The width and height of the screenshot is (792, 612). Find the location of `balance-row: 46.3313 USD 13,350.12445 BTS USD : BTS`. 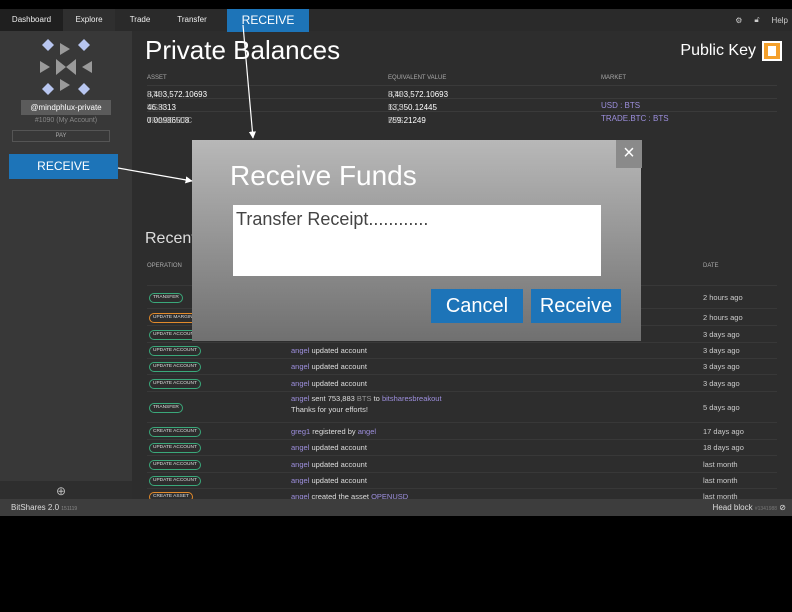

balance-row: 46.3313 USD 13,350.12445 BTS USD : BTS is located at coordinates (462, 105).